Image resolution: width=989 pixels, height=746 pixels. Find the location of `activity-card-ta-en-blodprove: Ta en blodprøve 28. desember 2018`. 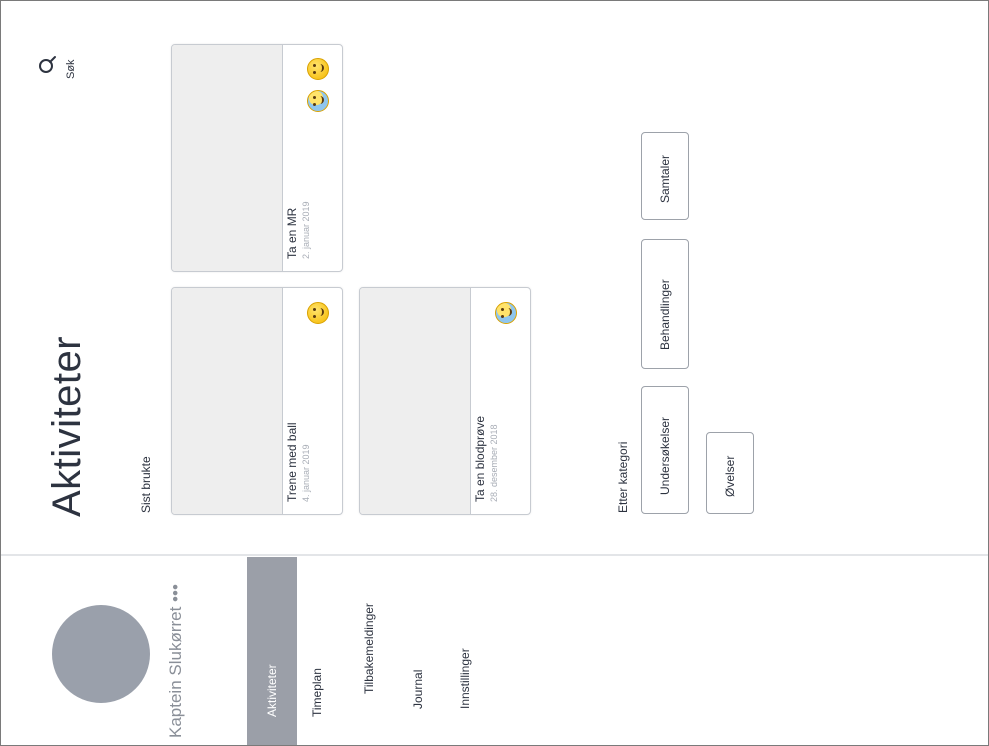

activity-card-ta-en-blodprove: Ta en blodprøve 28. desember 2018 is located at coordinates (445, 401).